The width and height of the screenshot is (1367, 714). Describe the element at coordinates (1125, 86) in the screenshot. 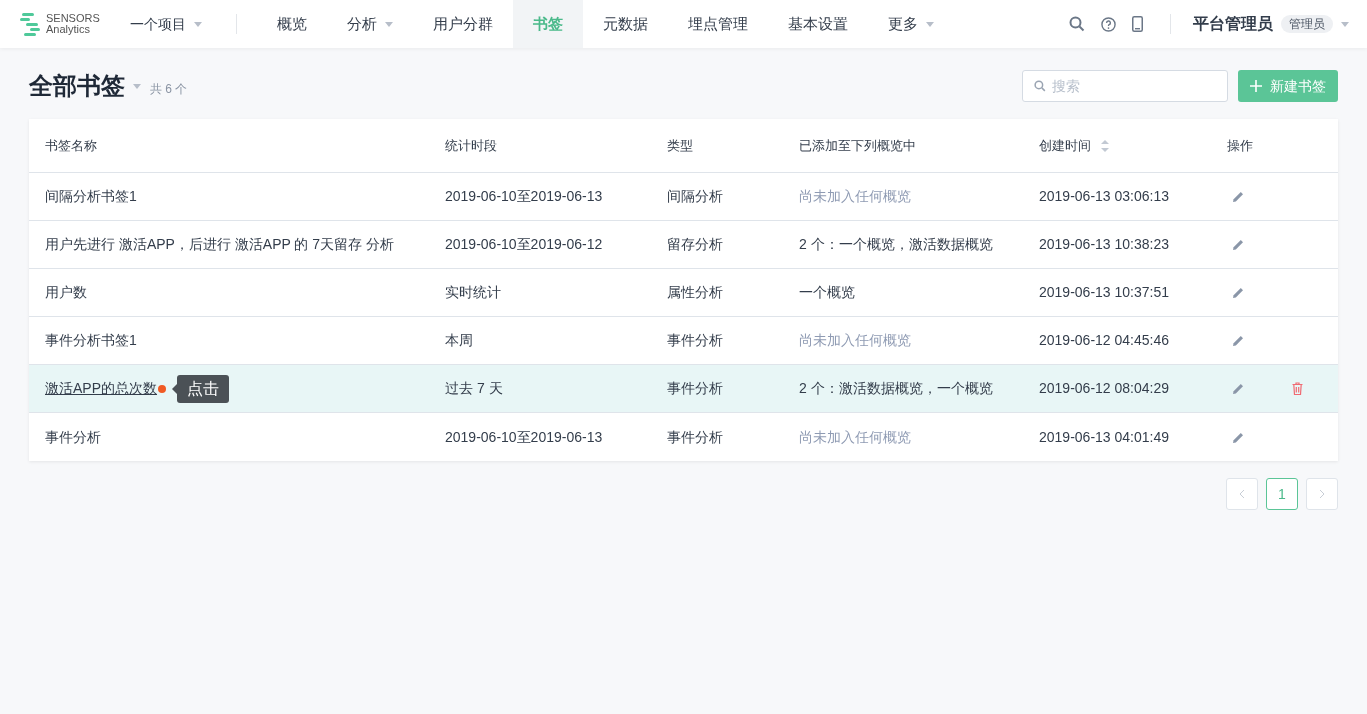

I see `search-field: 搜索` at that location.